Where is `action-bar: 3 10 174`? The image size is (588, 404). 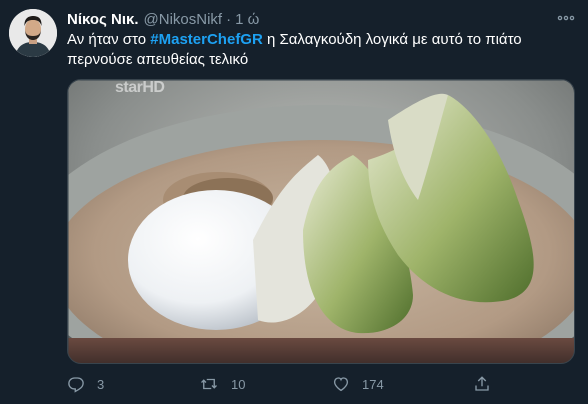
action-bar: 3 10 174 is located at coordinates (297, 384).